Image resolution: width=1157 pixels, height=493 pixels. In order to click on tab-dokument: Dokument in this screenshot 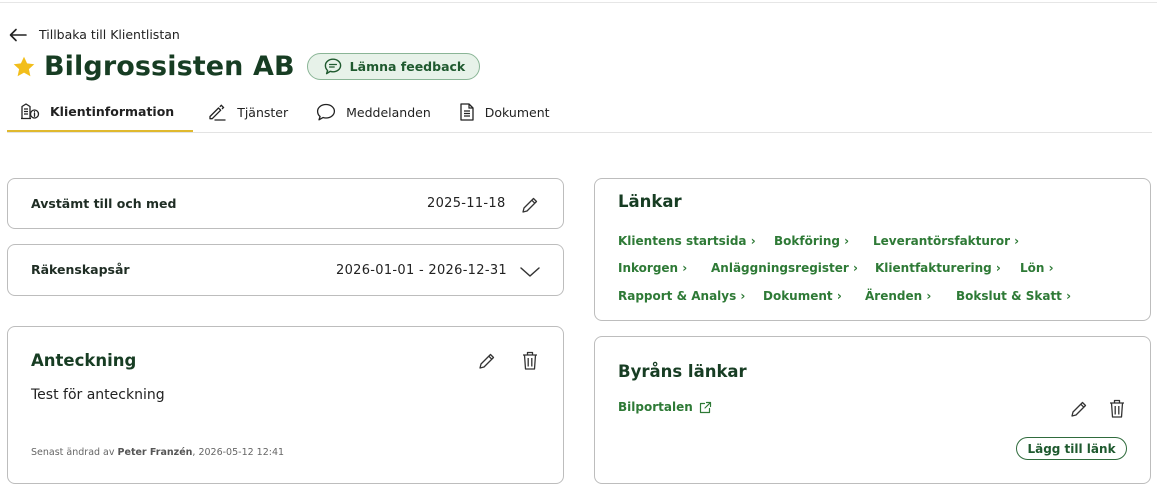, I will do `click(504, 112)`.